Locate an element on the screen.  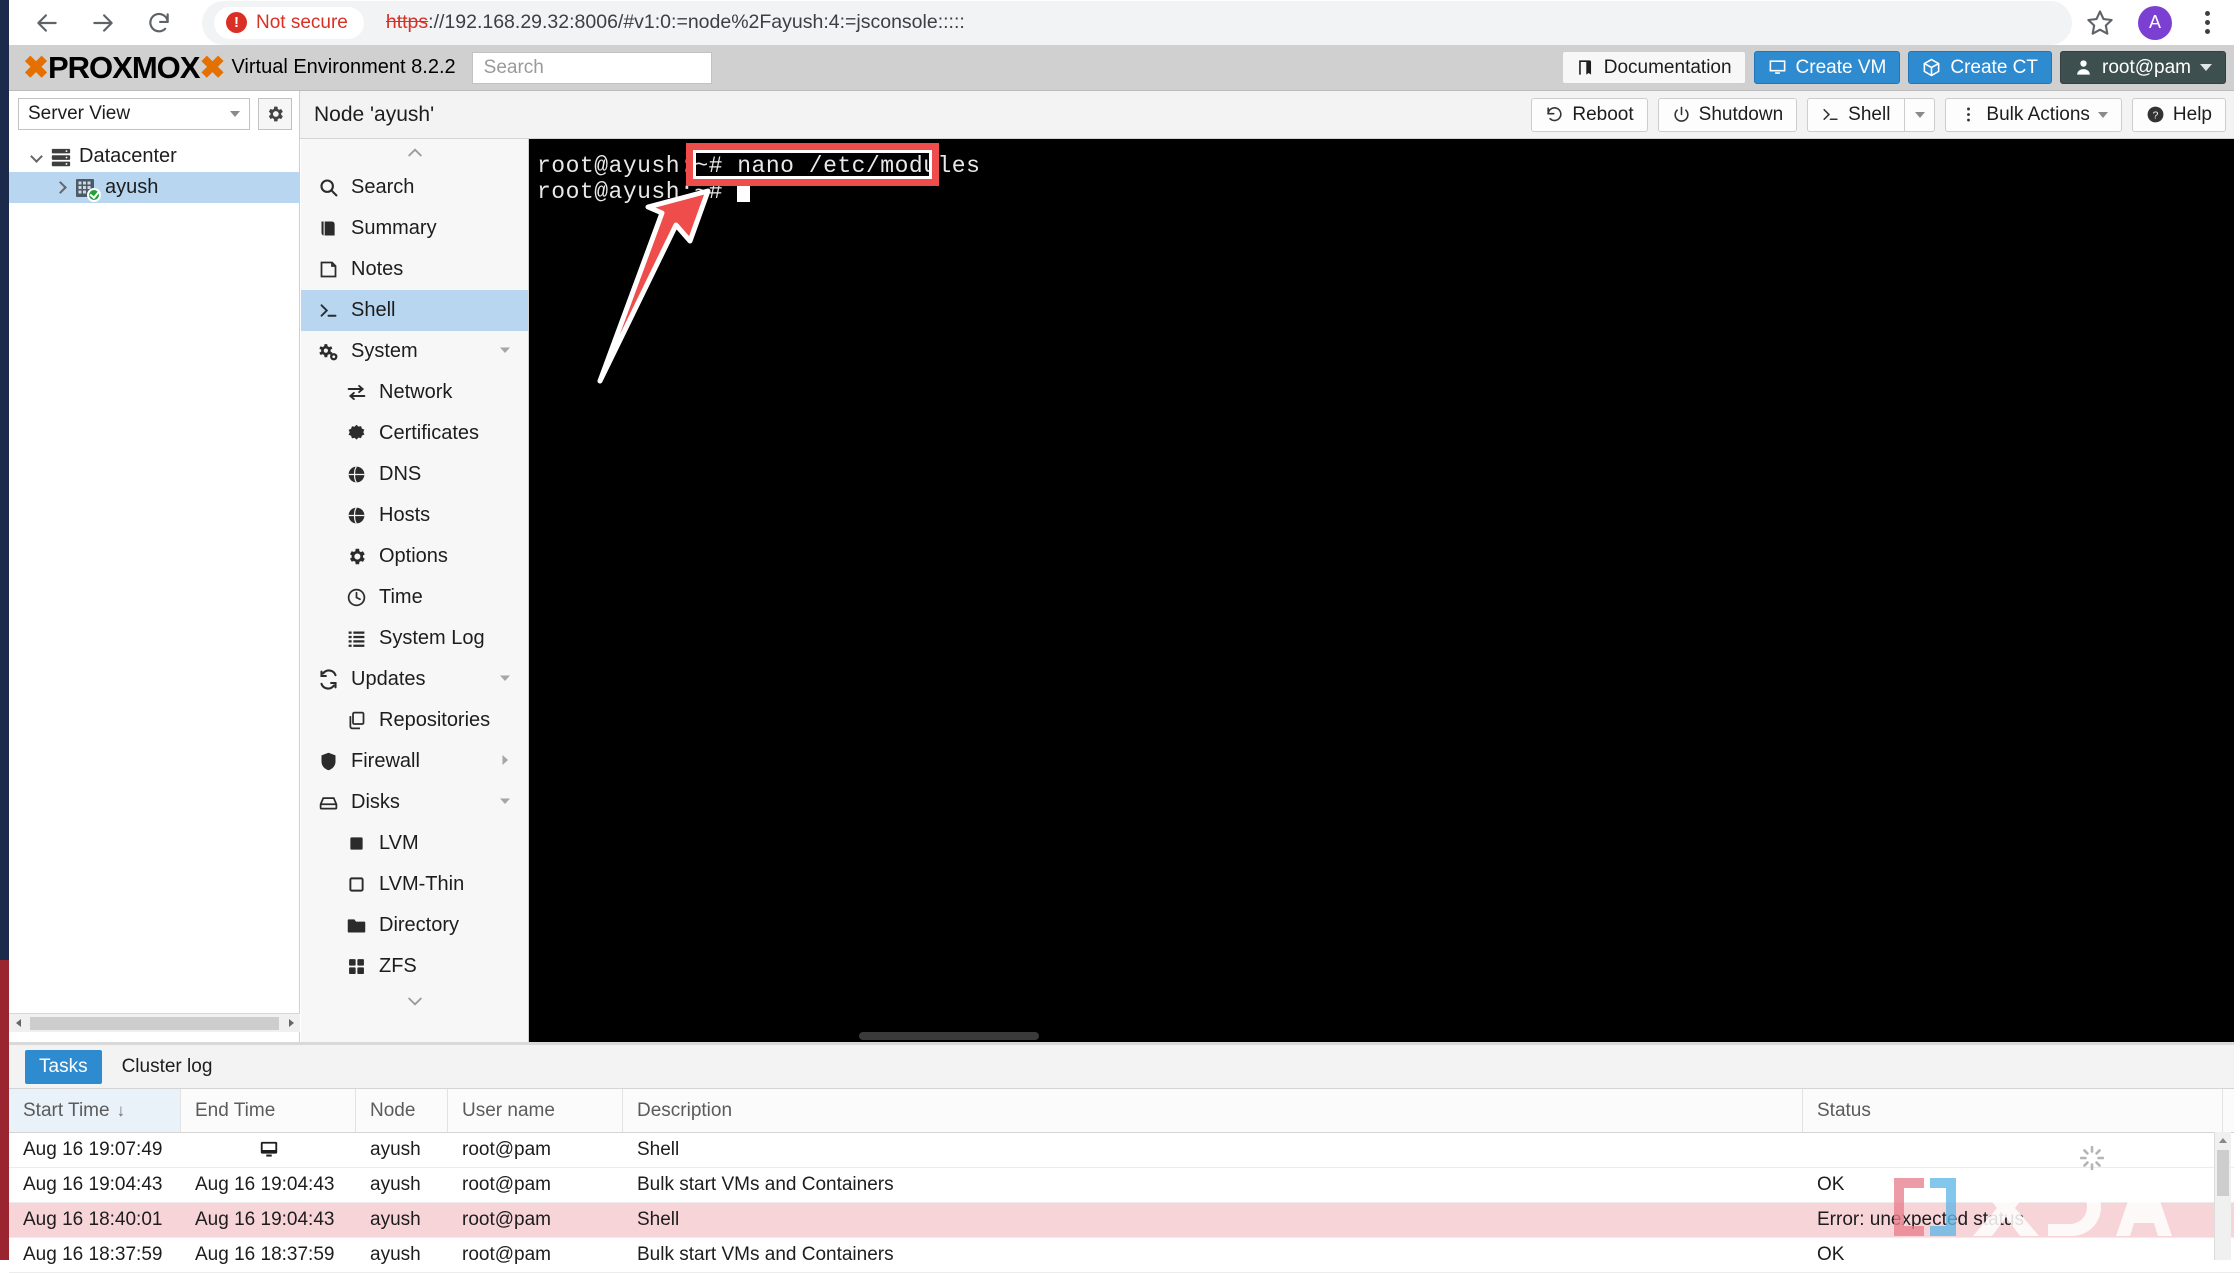
menu-item-label: Certificates is located at coordinates (429, 433).